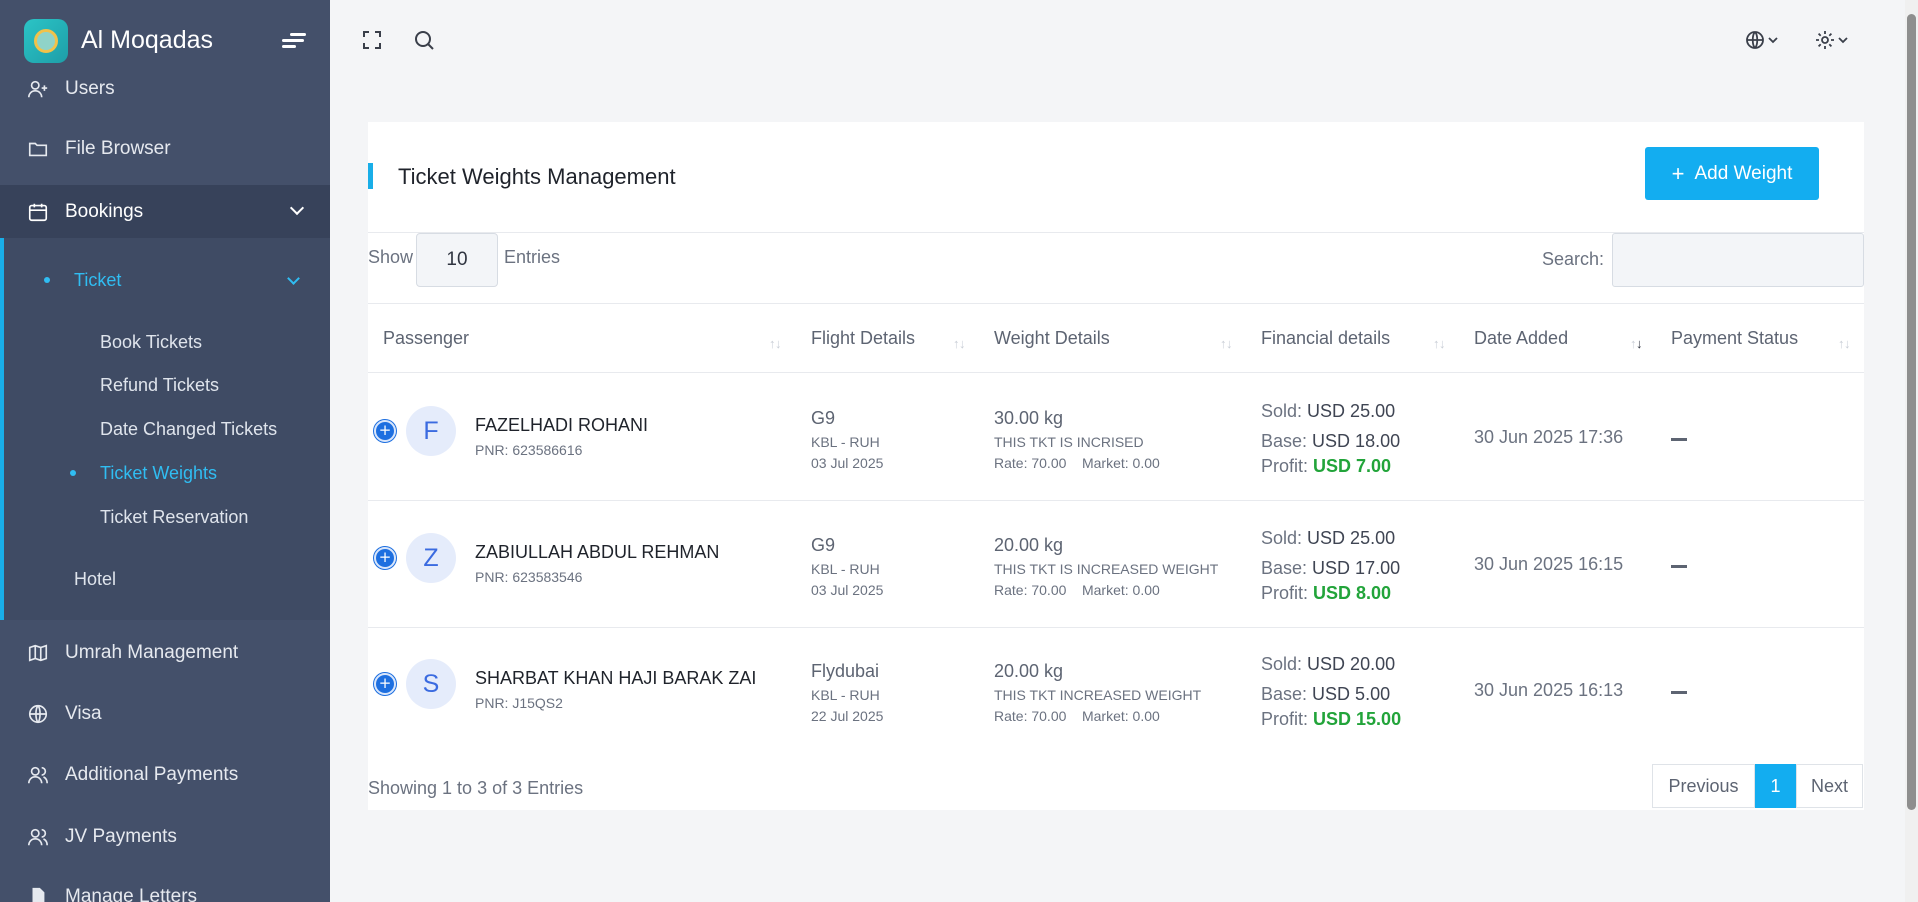 The height and width of the screenshot is (902, 1918). What do you see at coordinates (1829, 786) in the screenshot?
I see `pagination-next: Next` at bounding box center [1829, 786].